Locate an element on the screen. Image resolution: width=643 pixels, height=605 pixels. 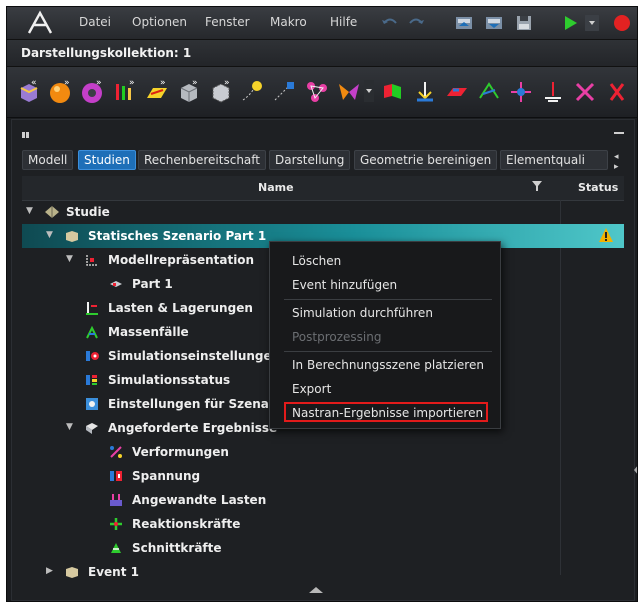
sphere-icon: » is located at coordinates (61, 91).